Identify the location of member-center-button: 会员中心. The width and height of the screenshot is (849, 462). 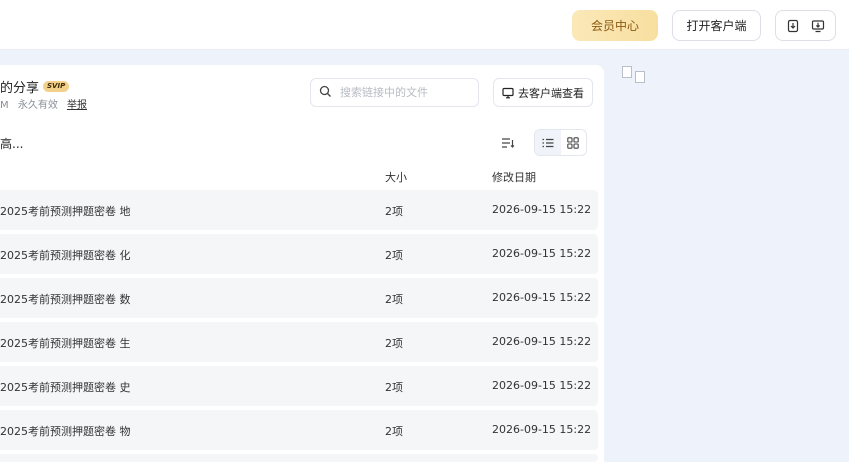
(615, 25).